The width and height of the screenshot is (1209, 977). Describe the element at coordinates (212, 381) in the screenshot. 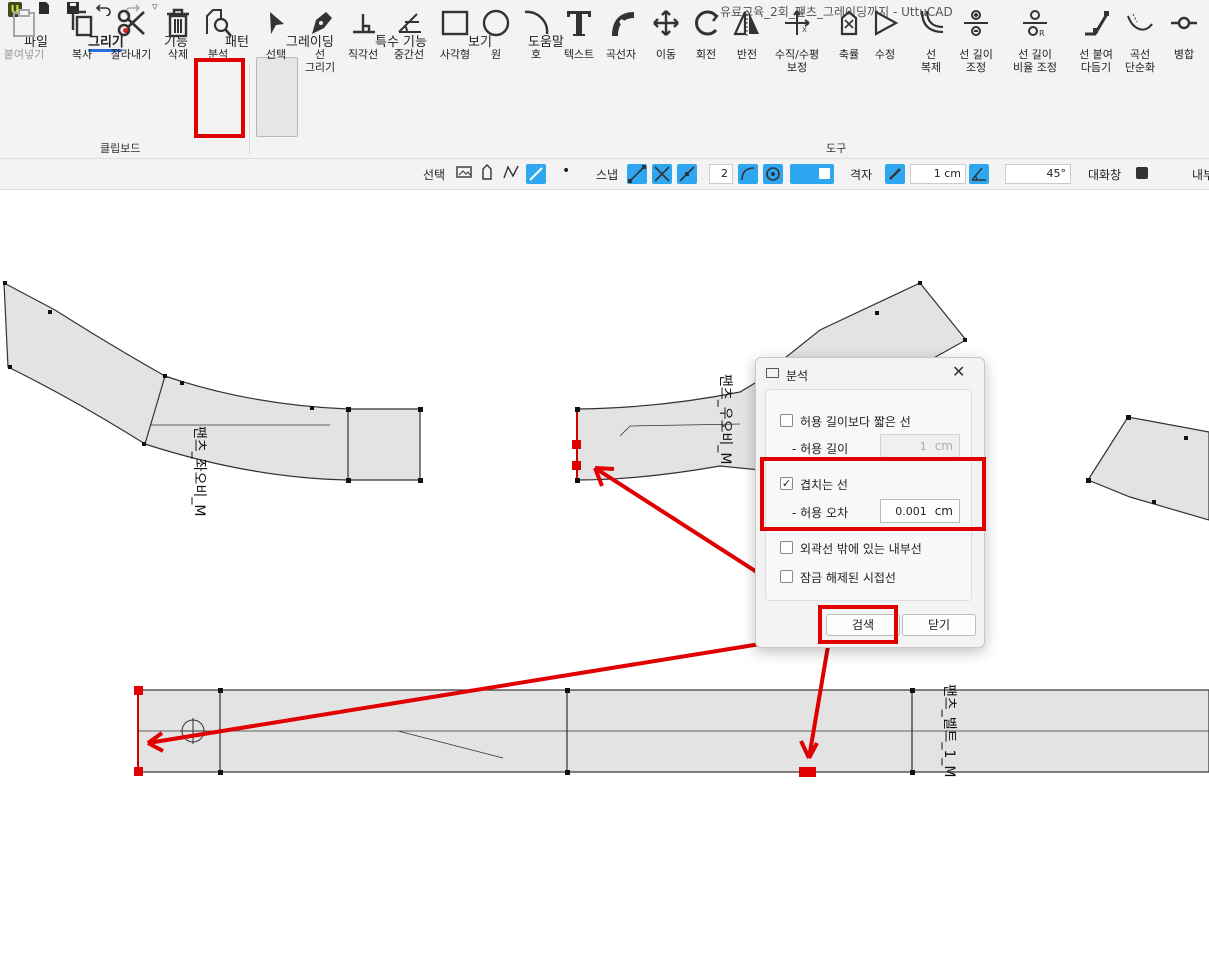

I see `pattern-piece-left-waistband` at that location.